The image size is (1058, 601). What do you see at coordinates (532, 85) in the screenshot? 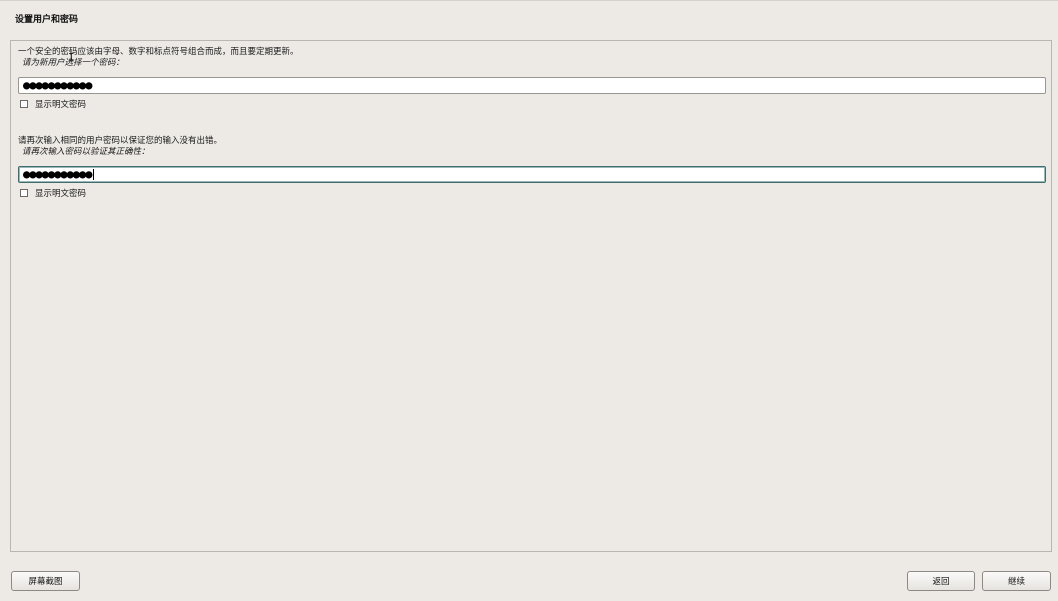
I see `password-input: ●●●●●●●●●●●` at bounding box center [532, 85].